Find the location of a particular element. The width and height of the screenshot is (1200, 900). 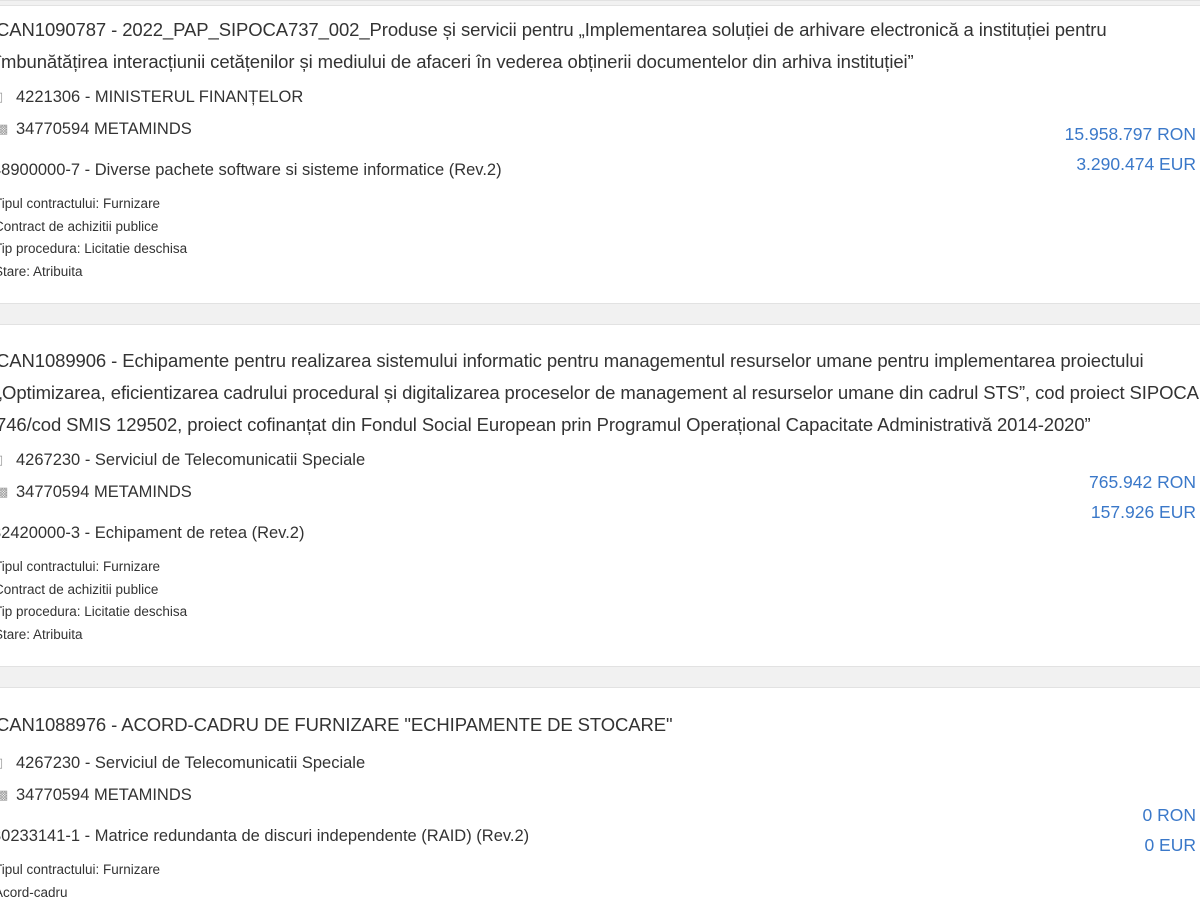

cpv-code: 32420000-3 - Echipament de retea (Rev.2) is located at coordinates (152, 533).